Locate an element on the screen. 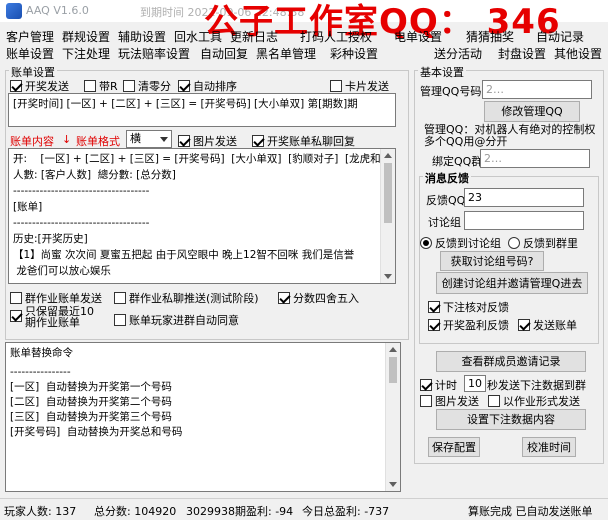 The width and height of the screenshot is (608, 520). timer-seconds-input: 10 is located at coordinates (475, 383).